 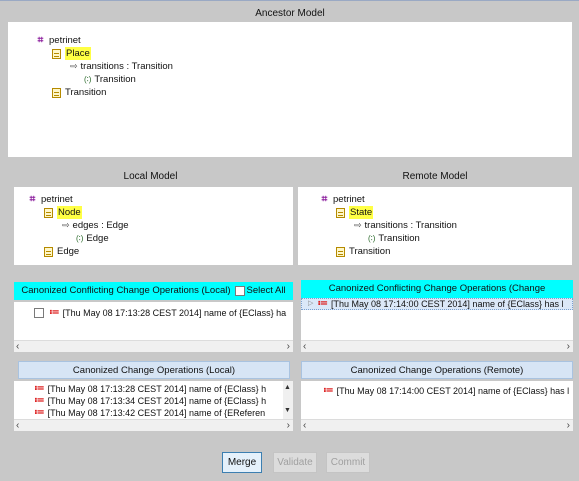 I want to click on tree-node-edge-type: (∶) Edge, so click(x=92, y=238).